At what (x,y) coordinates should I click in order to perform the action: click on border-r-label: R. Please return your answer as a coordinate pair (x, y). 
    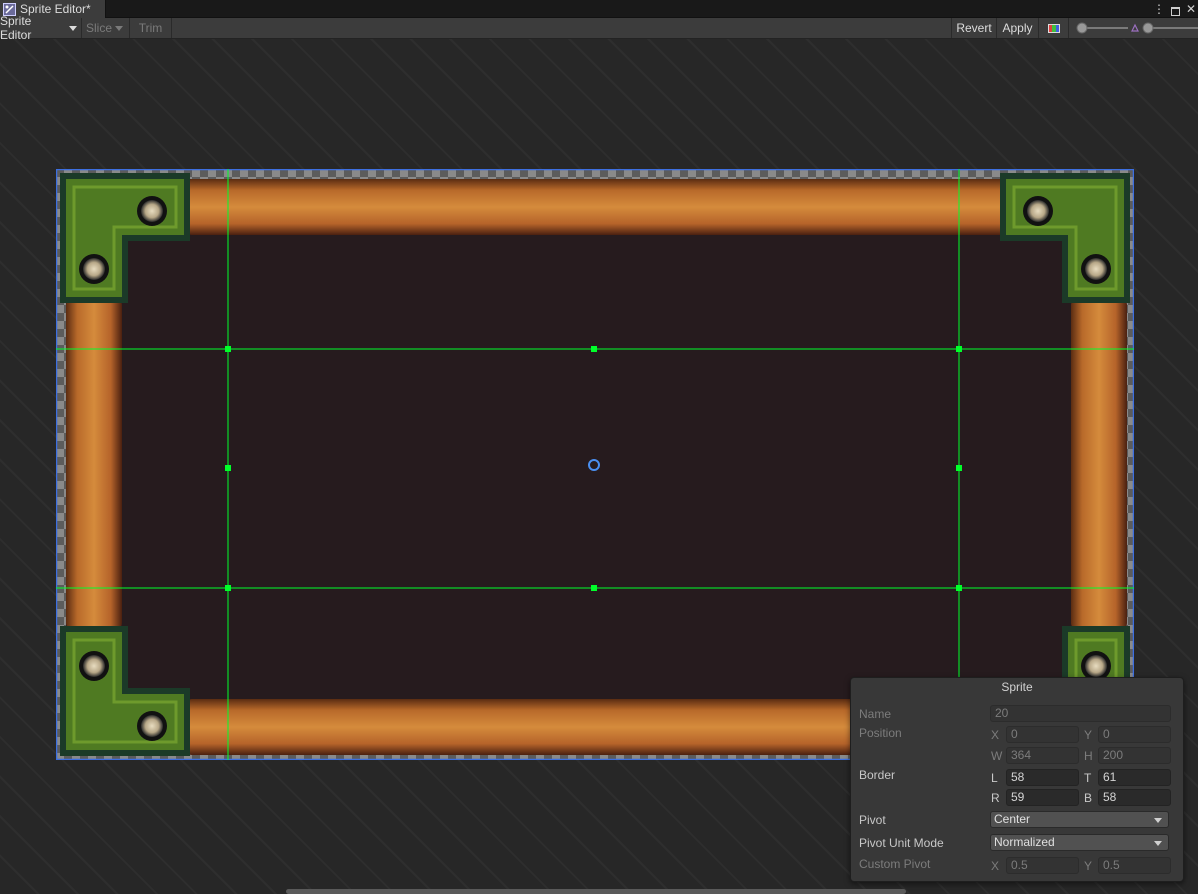
    Looking at the image, I should click on (995, 798).